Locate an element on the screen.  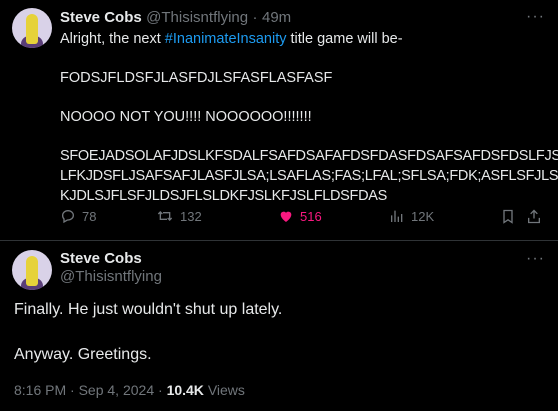
reply-button: 78 is located at coordinates (78, 216).